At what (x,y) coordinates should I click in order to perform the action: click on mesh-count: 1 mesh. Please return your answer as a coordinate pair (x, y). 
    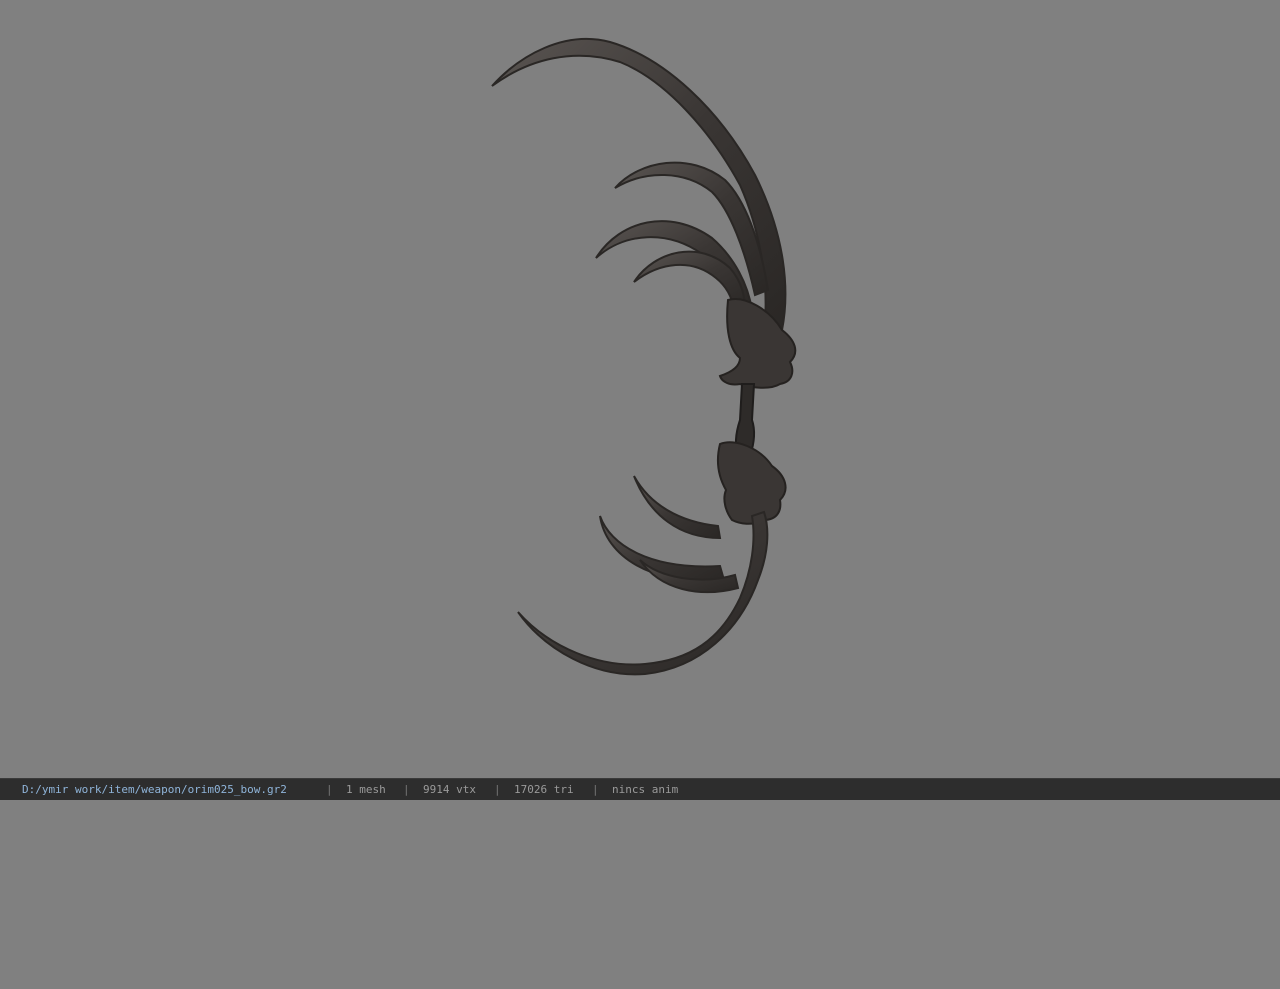
    Looking at the image, I should click on (366, 789).